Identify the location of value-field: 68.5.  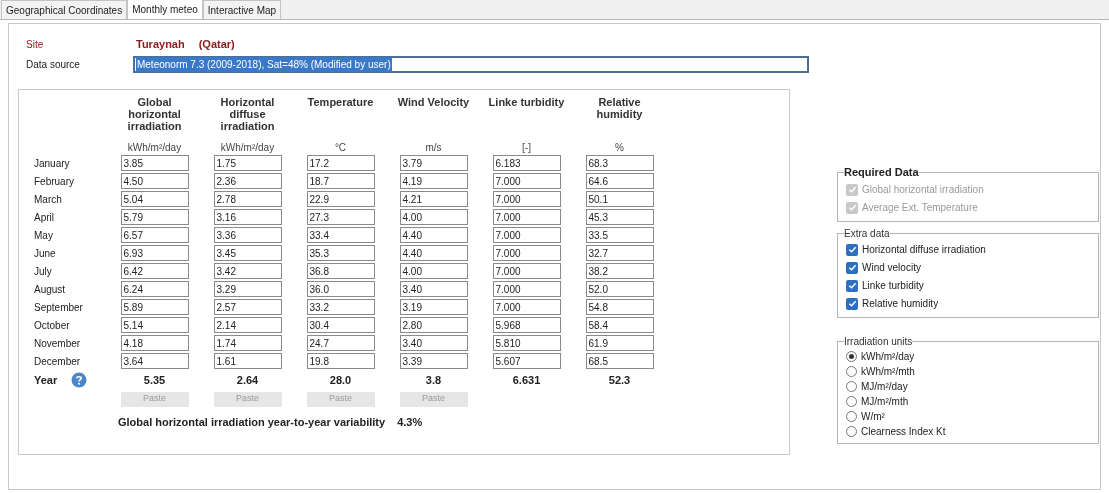
(619, 361).